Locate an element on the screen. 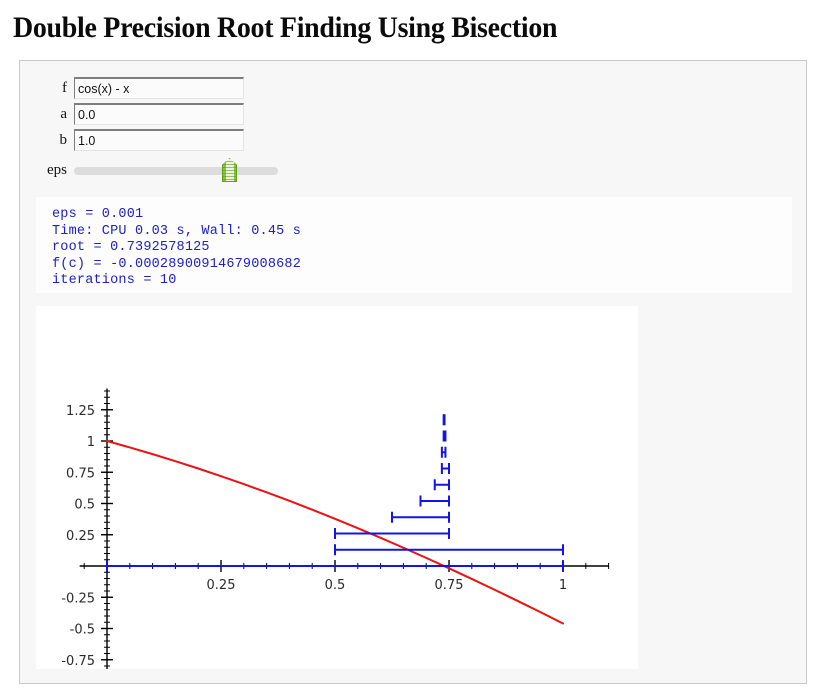 The image size is (830, 700). field-label-a: a is located at coordinates (63, 113).